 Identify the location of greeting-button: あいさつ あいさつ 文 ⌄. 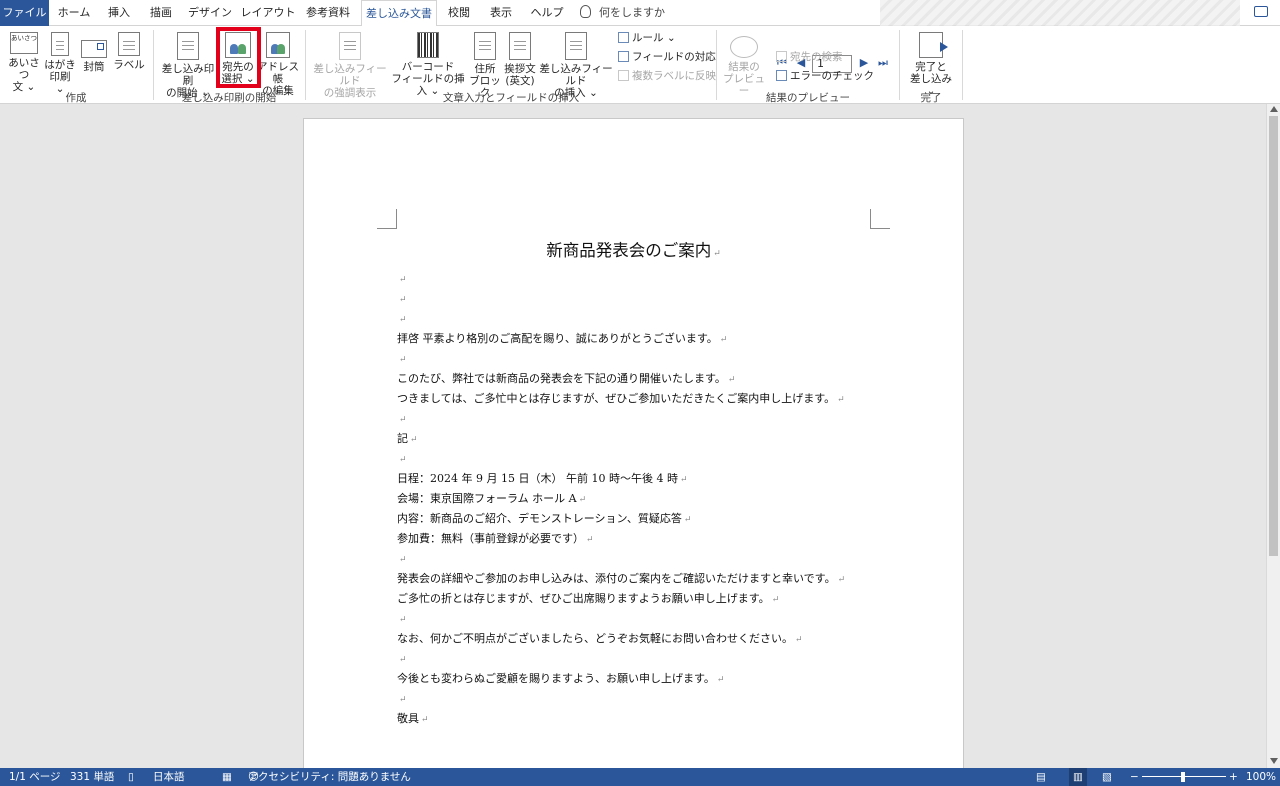
(24, 62).